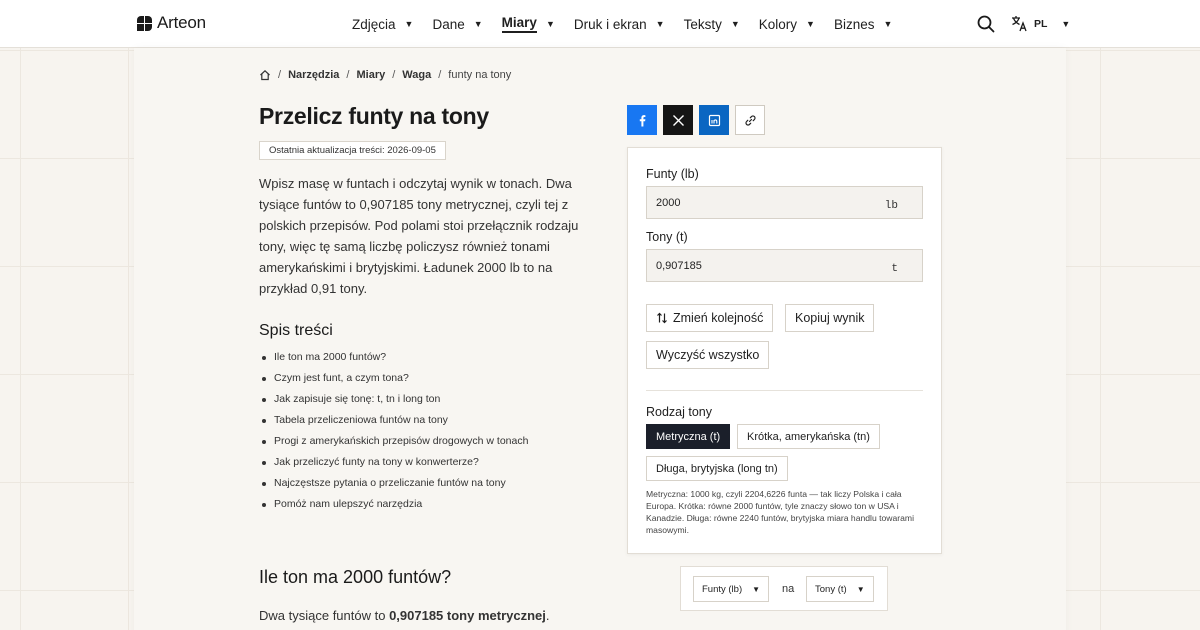 The image size is (1200, 630). Describe the element at coordinates (352, 150) in the screenshot. I see `last-updated-badge: Ostatnia aktualizacja treści: 2026-09-05` at that location.